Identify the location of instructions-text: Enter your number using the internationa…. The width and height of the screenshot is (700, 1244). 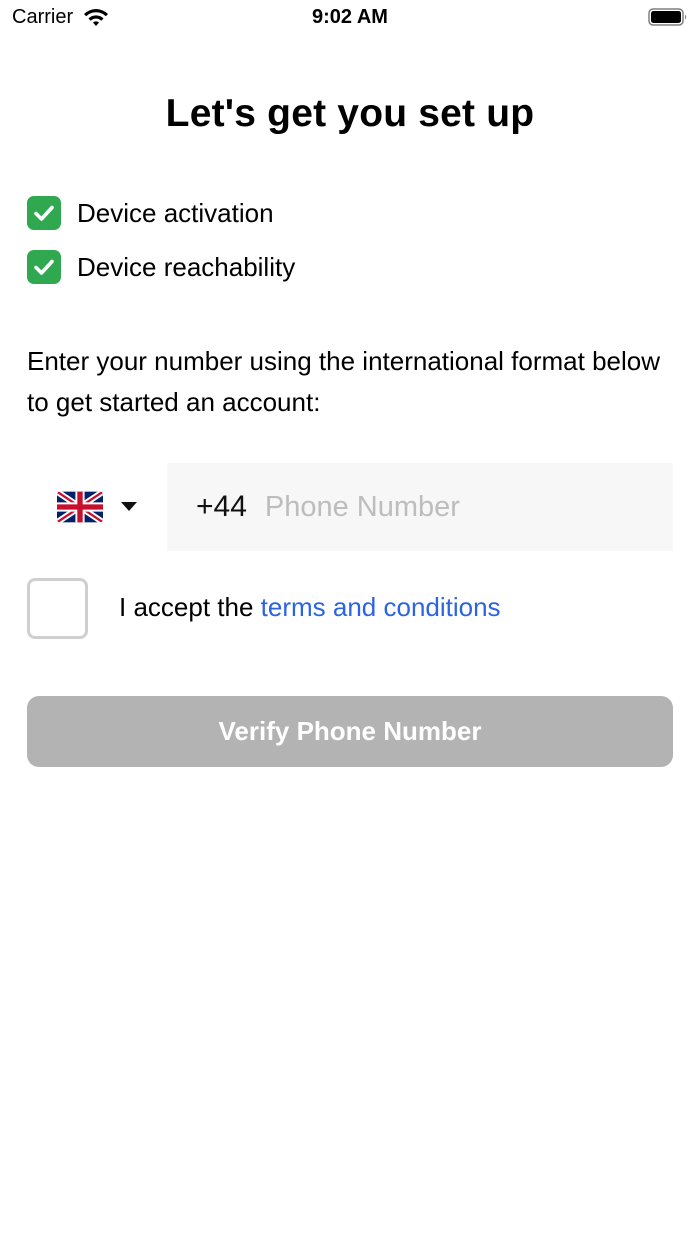
(344, 381).